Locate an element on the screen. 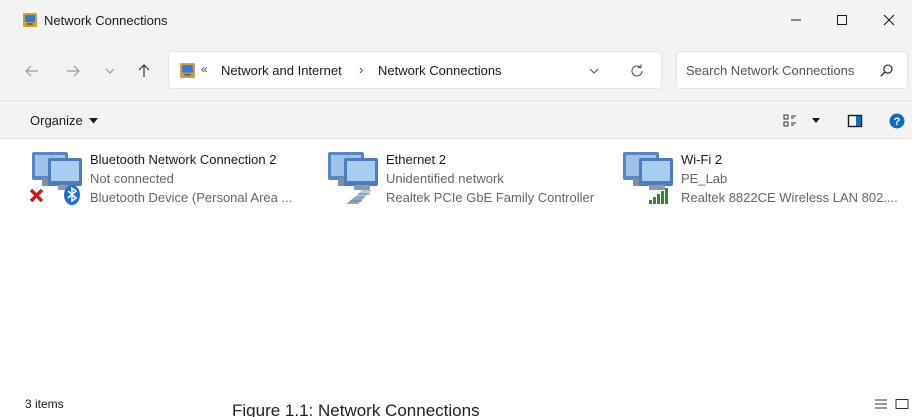 The width and height of the screenshot is (912, 417). close-icon is located at coordinates (889, 20).